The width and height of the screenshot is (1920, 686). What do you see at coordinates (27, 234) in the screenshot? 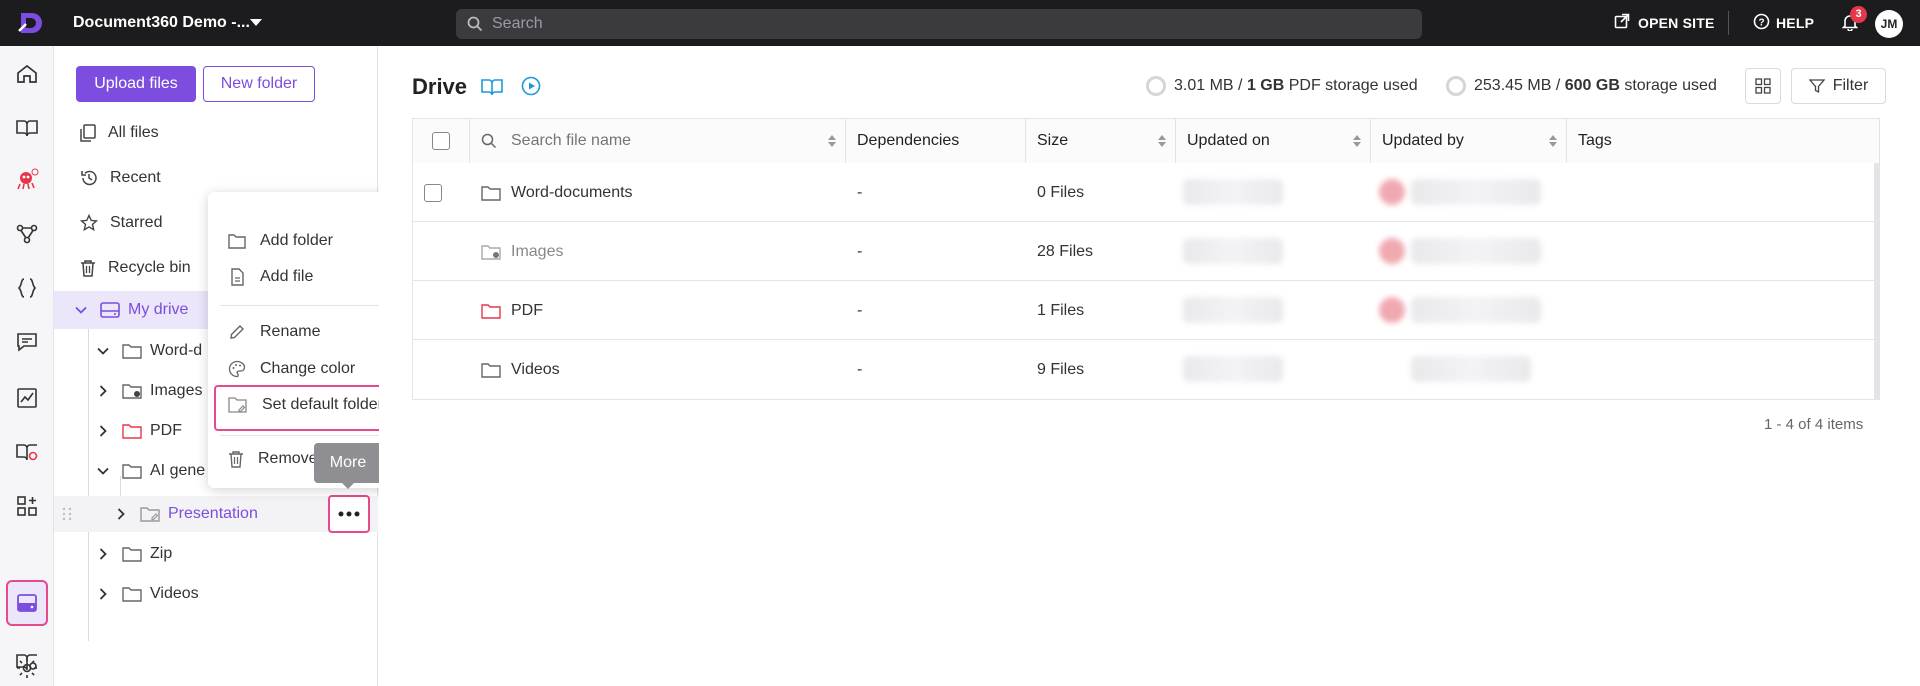
I see `workflow-icon` at bounding box center [27, 234].